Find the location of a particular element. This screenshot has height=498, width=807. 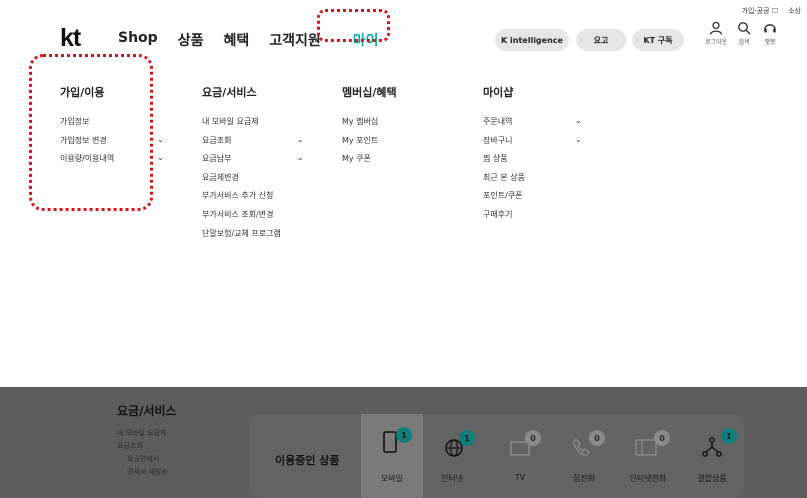

menu-item: 요금납부 ⌄ is located at coordinates (253, 162).